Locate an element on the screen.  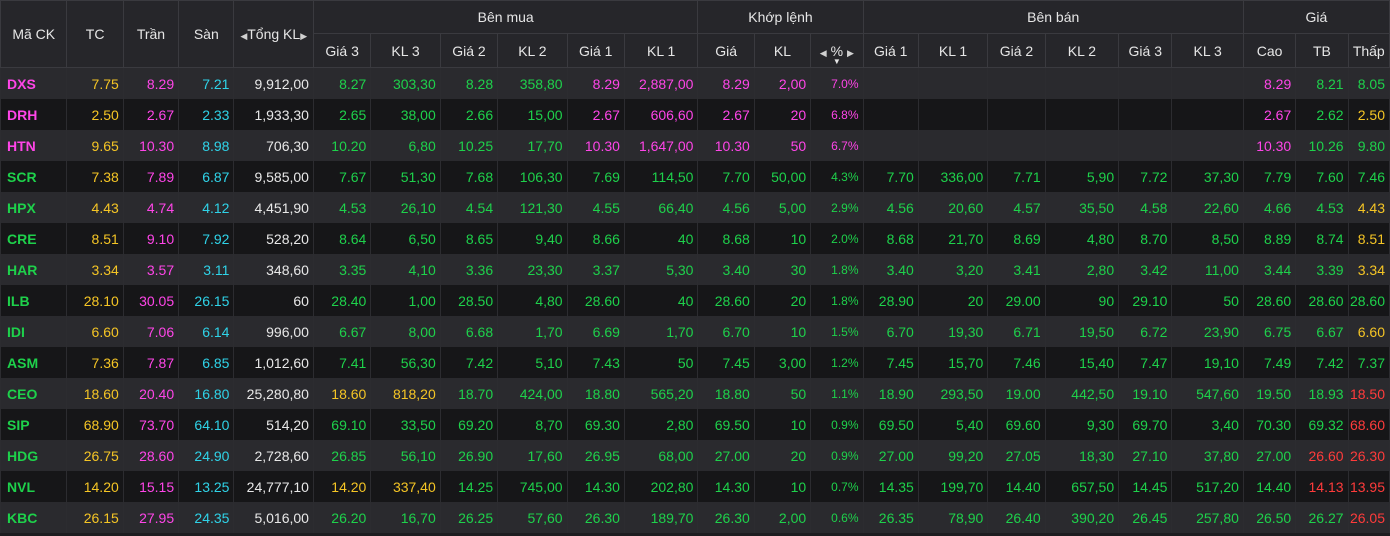
sell-vol-2-cell: 18,30 is located at coordinates (1082, 455).